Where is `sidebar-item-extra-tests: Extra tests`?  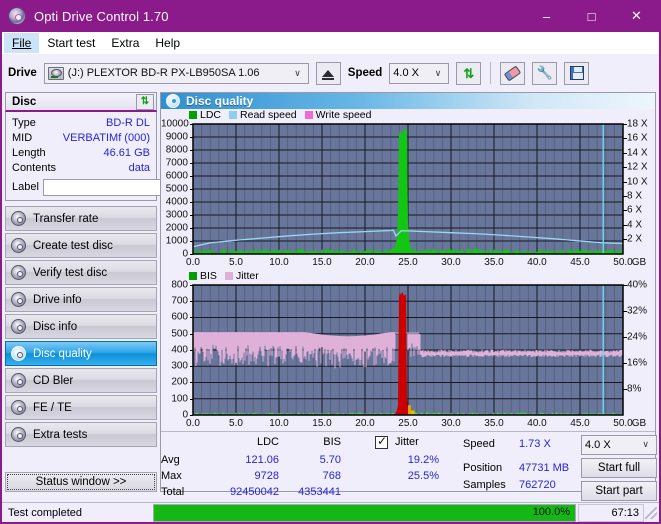 sidebar-item-extra-tests: Extra tests is located at coordinates (81, 434).